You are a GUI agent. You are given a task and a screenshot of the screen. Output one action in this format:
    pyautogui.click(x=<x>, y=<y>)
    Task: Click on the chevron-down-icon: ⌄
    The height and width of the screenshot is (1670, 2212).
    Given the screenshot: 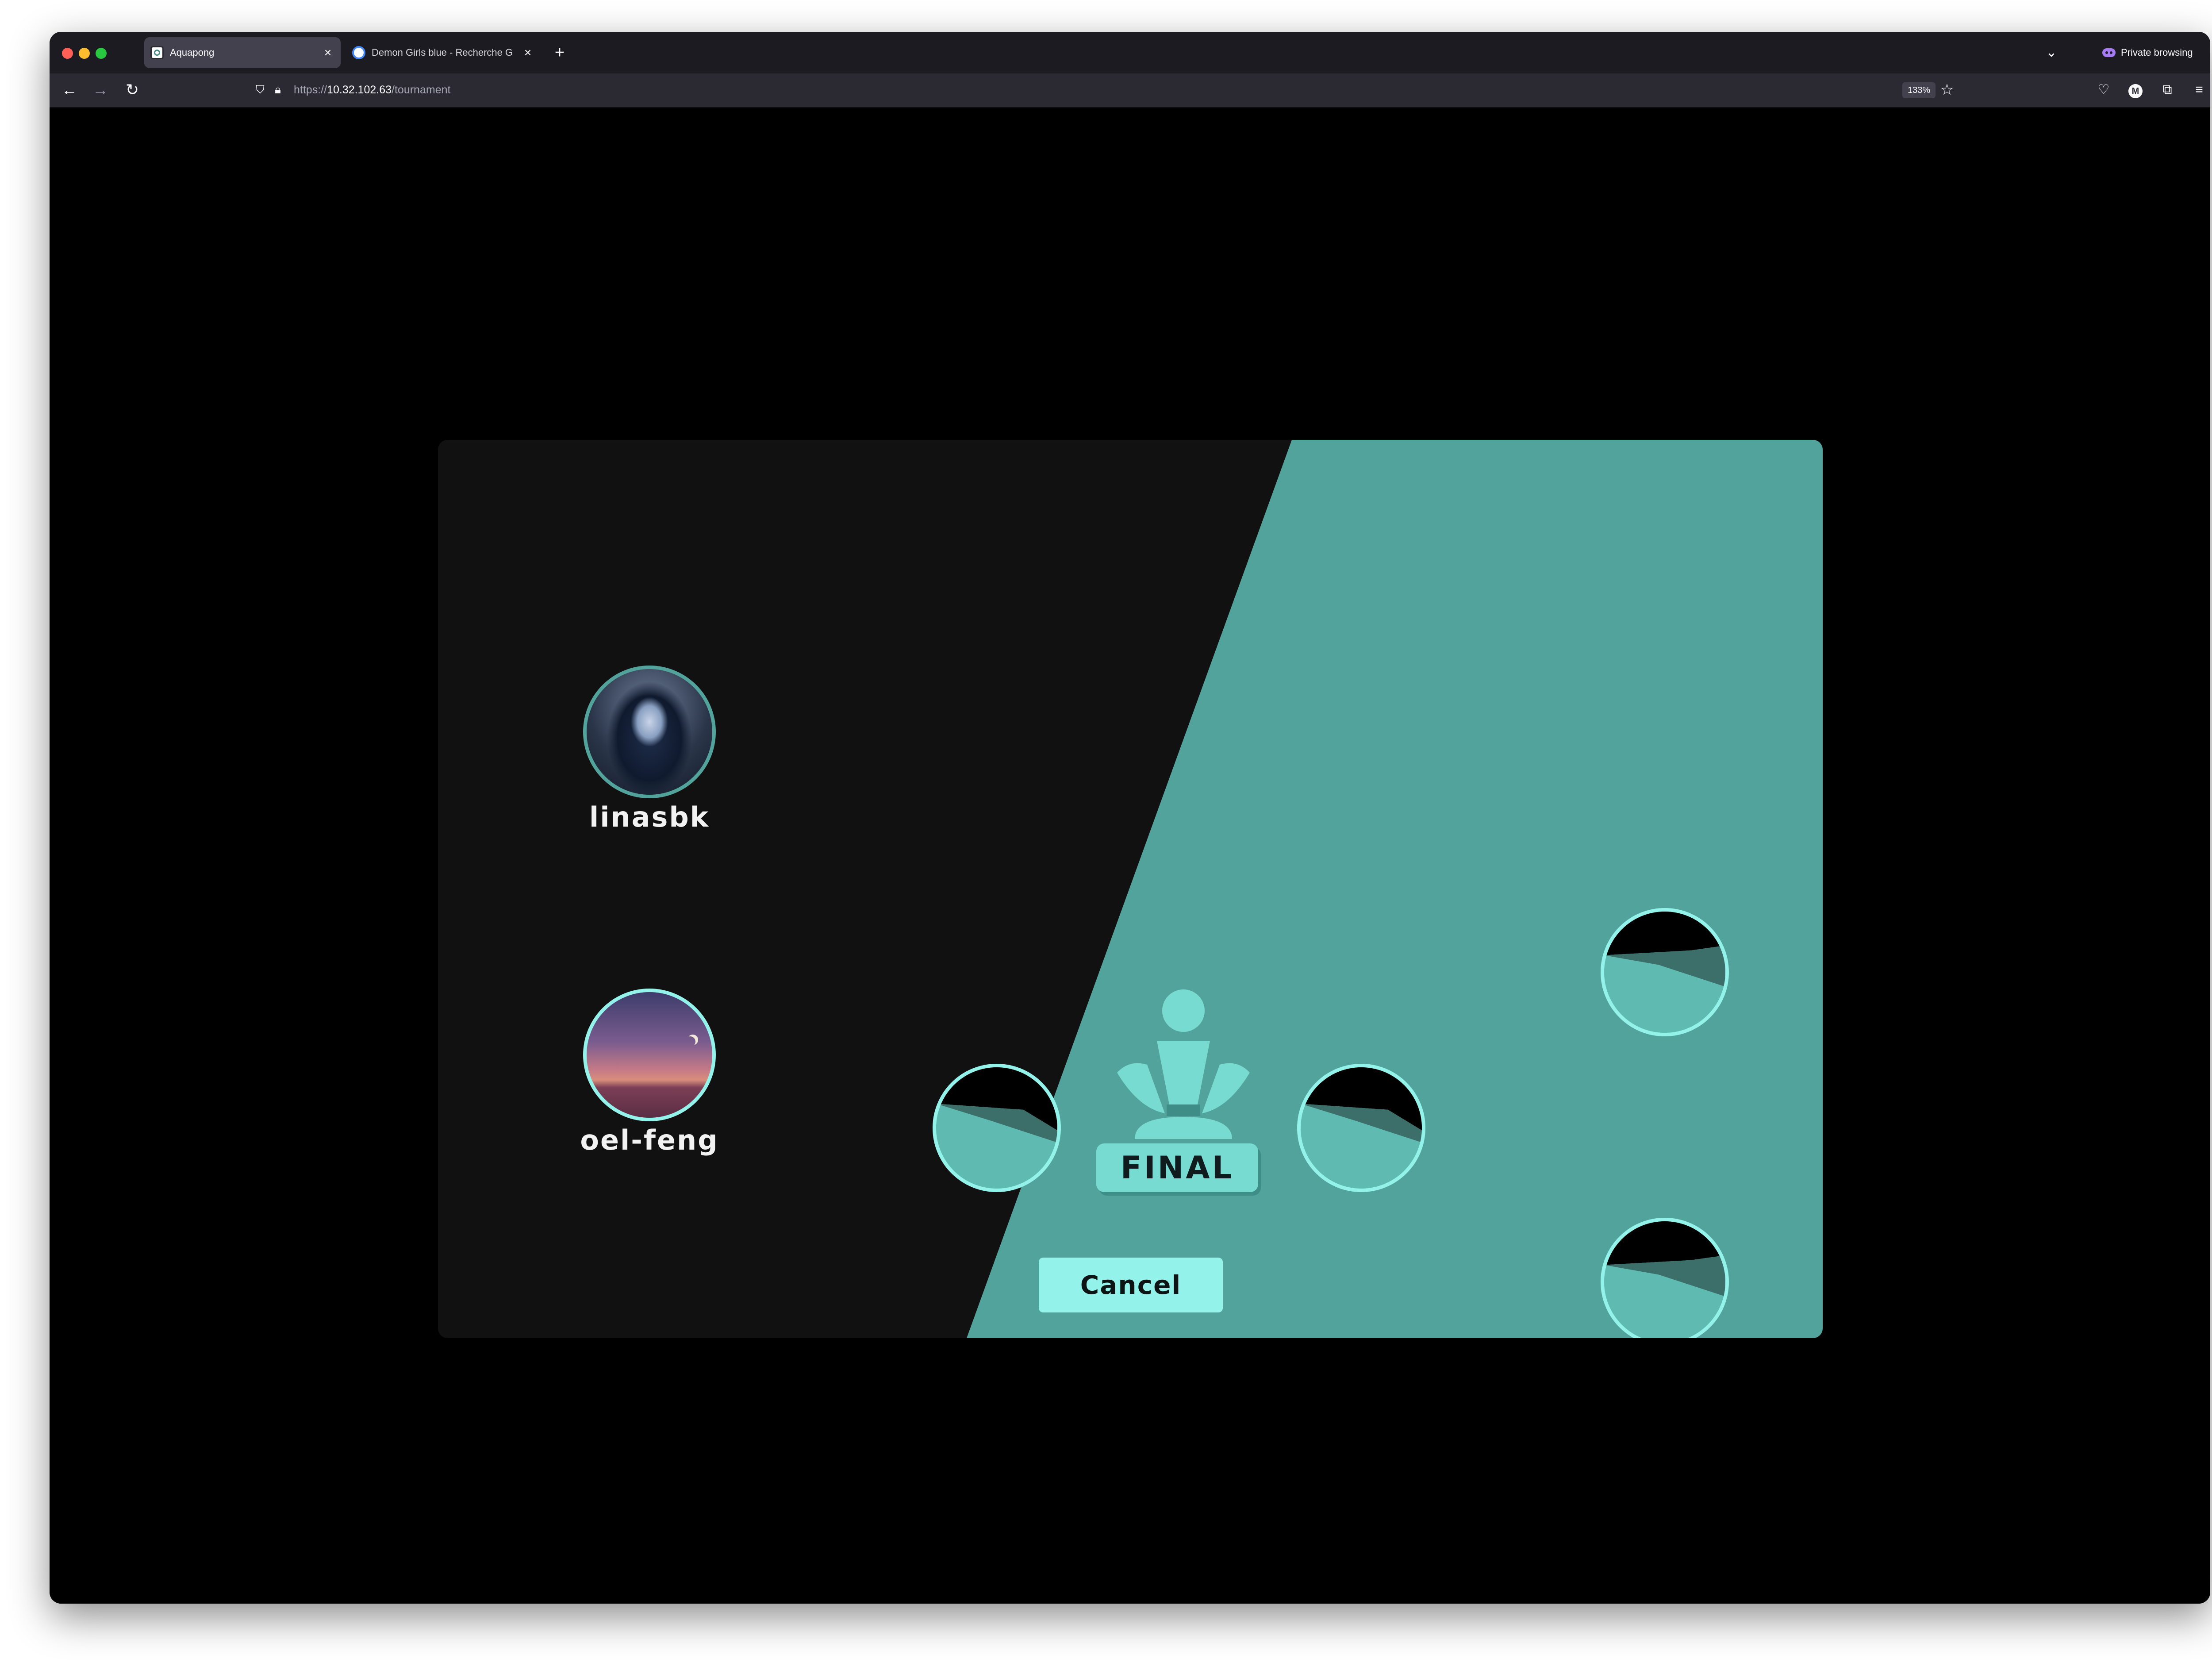 What is the action you would take?
    pyautogui.click(x=2051, y=53)
    